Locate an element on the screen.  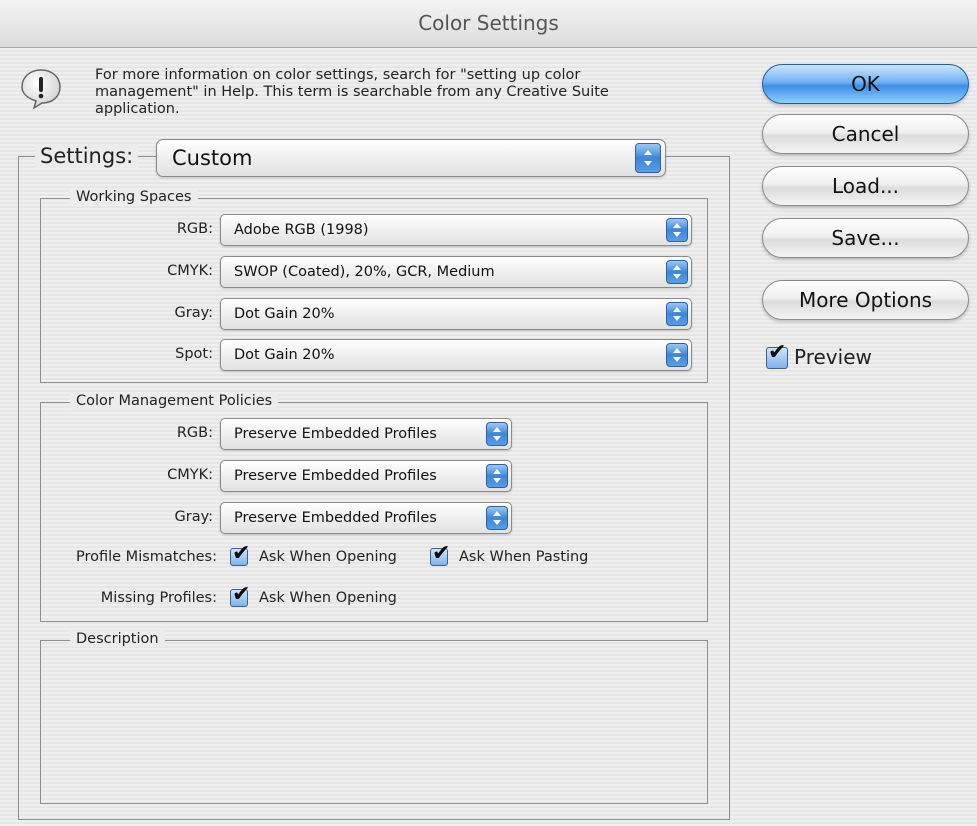
description-group is located at coordinates (374, 722).